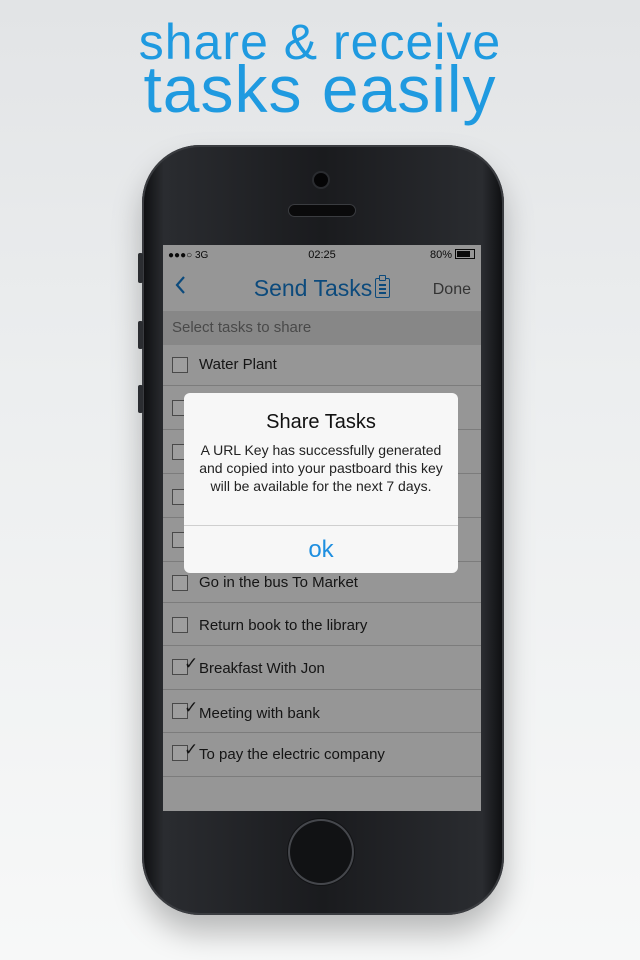 This screenshot has height=960, width=640. Describe the element at coordinates (321, 422) in the screenshot. I see `alert-title: Share Tasks` at that location.